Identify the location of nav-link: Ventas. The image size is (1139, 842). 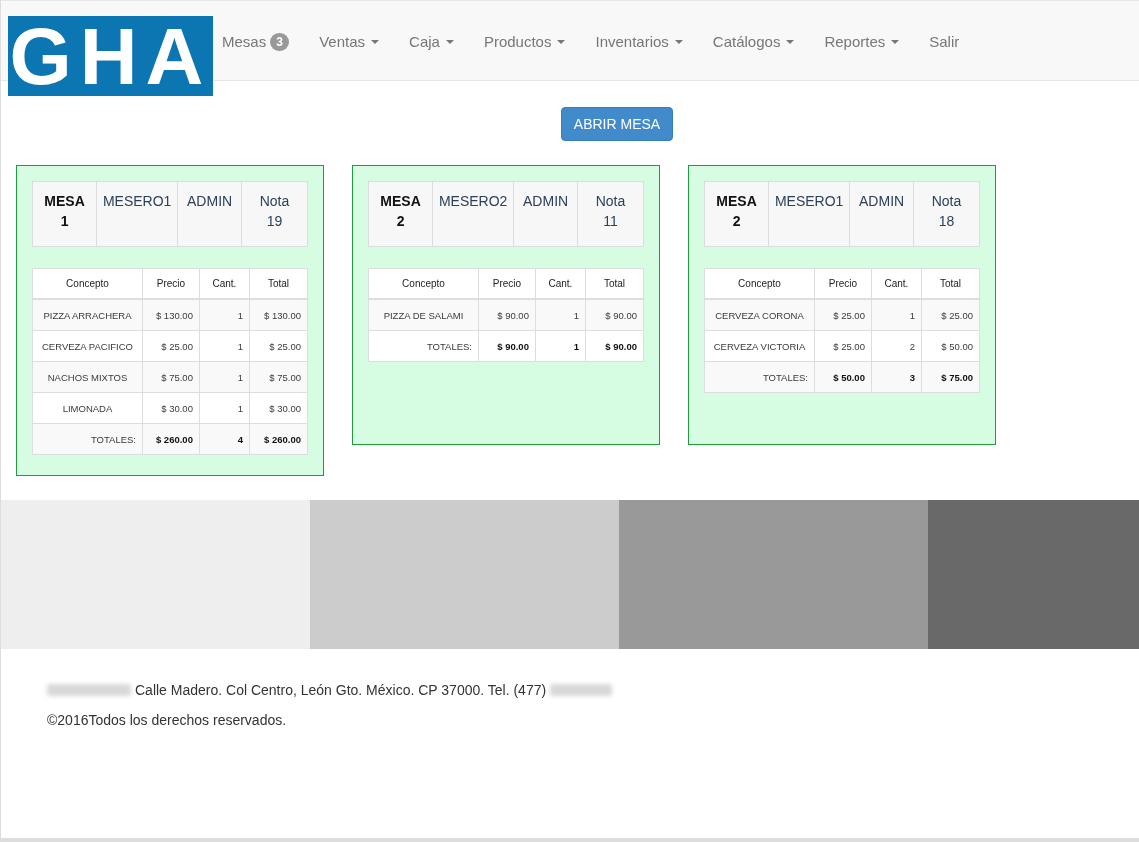
(349, 42).